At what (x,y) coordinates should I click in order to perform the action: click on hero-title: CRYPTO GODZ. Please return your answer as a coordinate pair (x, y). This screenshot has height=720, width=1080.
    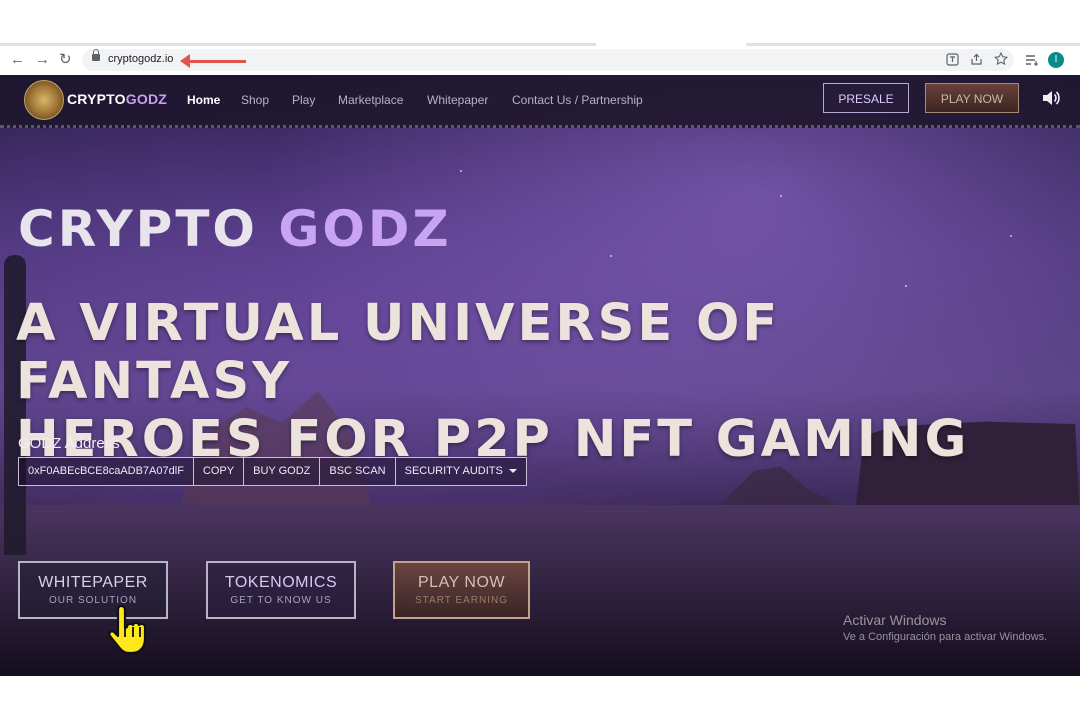
    Looking at the image, I should click on (235, 229).